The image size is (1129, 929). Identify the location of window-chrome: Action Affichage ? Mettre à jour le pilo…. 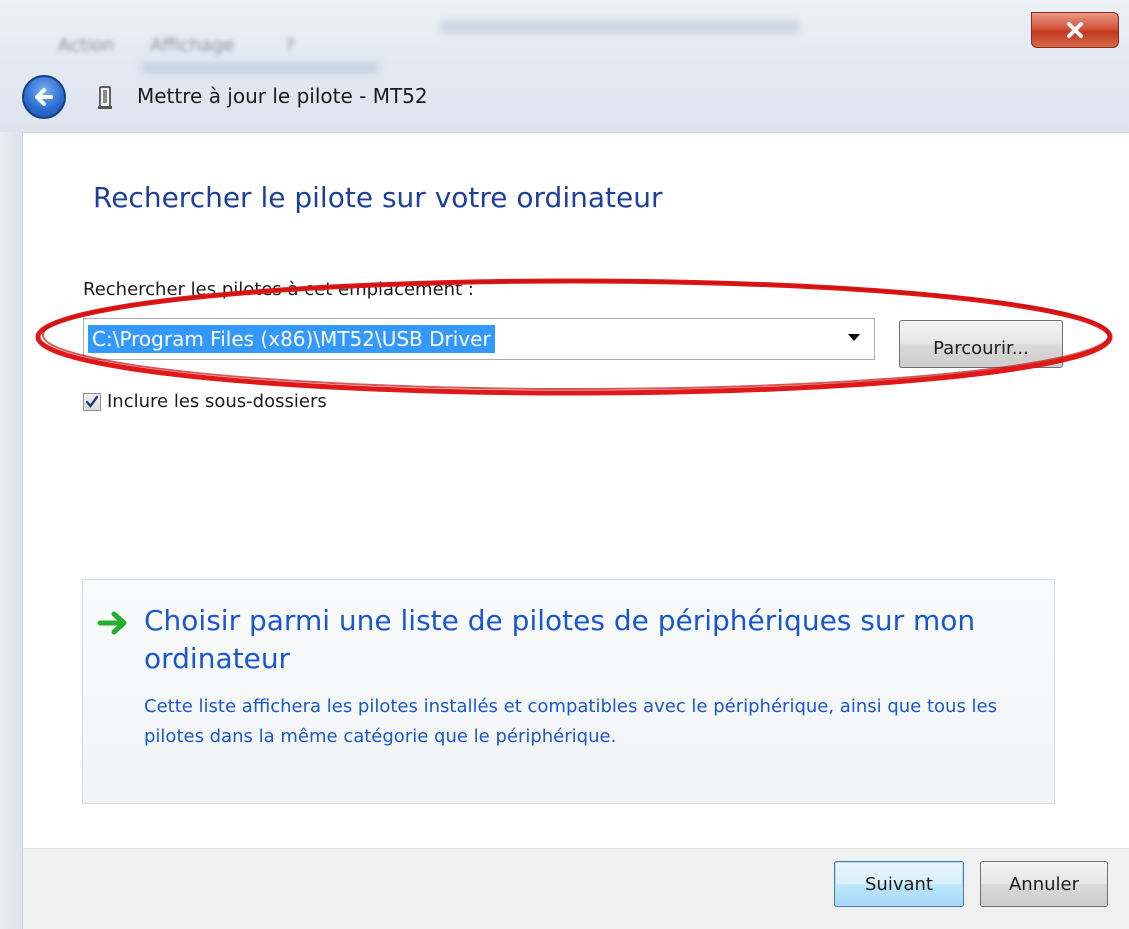
(564, 66).